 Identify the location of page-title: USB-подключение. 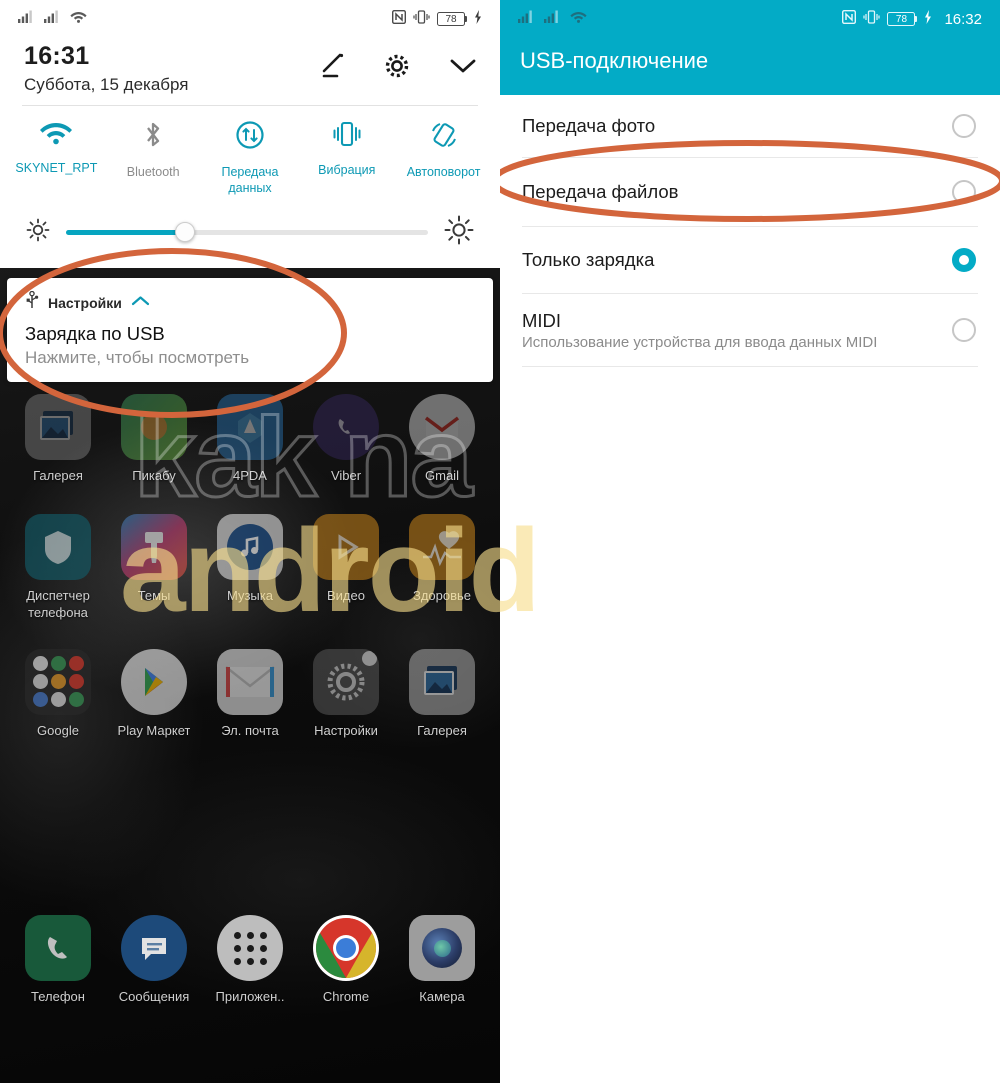
(614, 60).